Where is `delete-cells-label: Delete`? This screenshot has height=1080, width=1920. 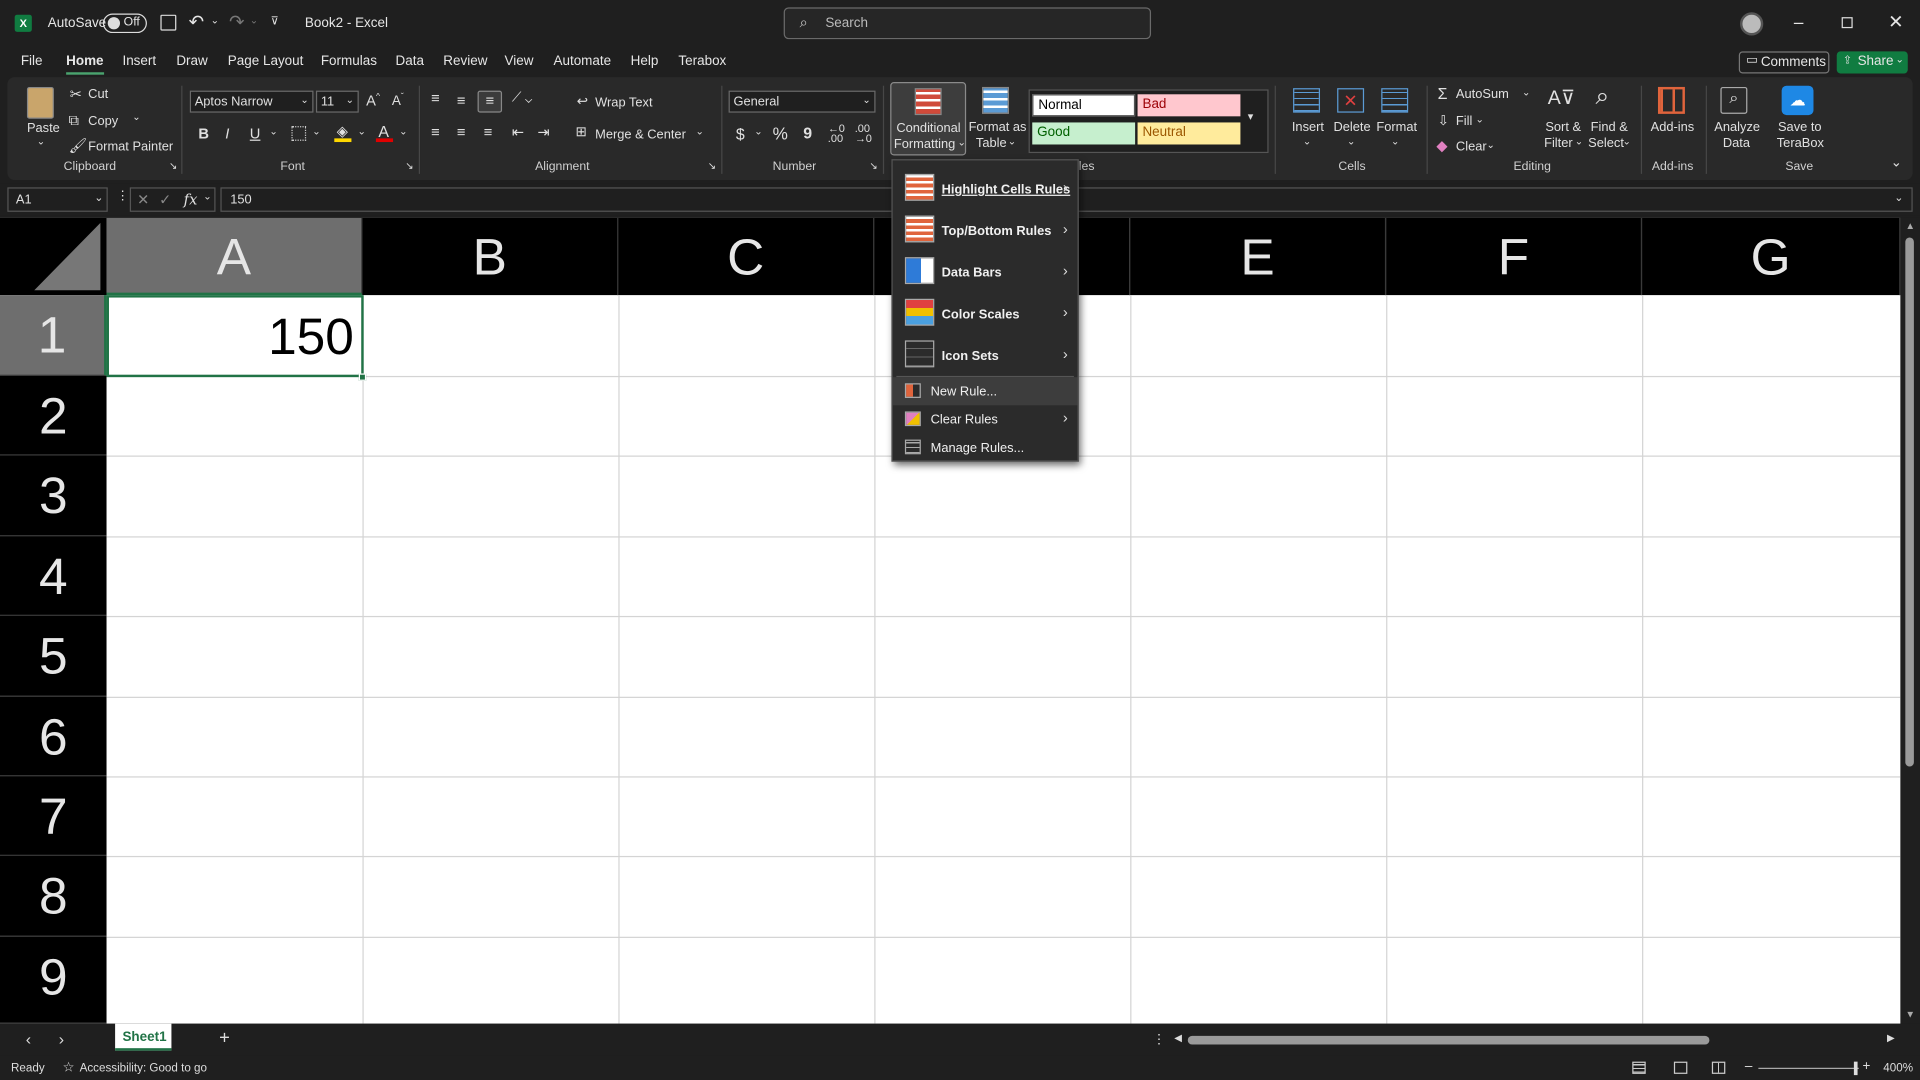 delete-cells-label: Delete is located at coordinates (1351, 127).